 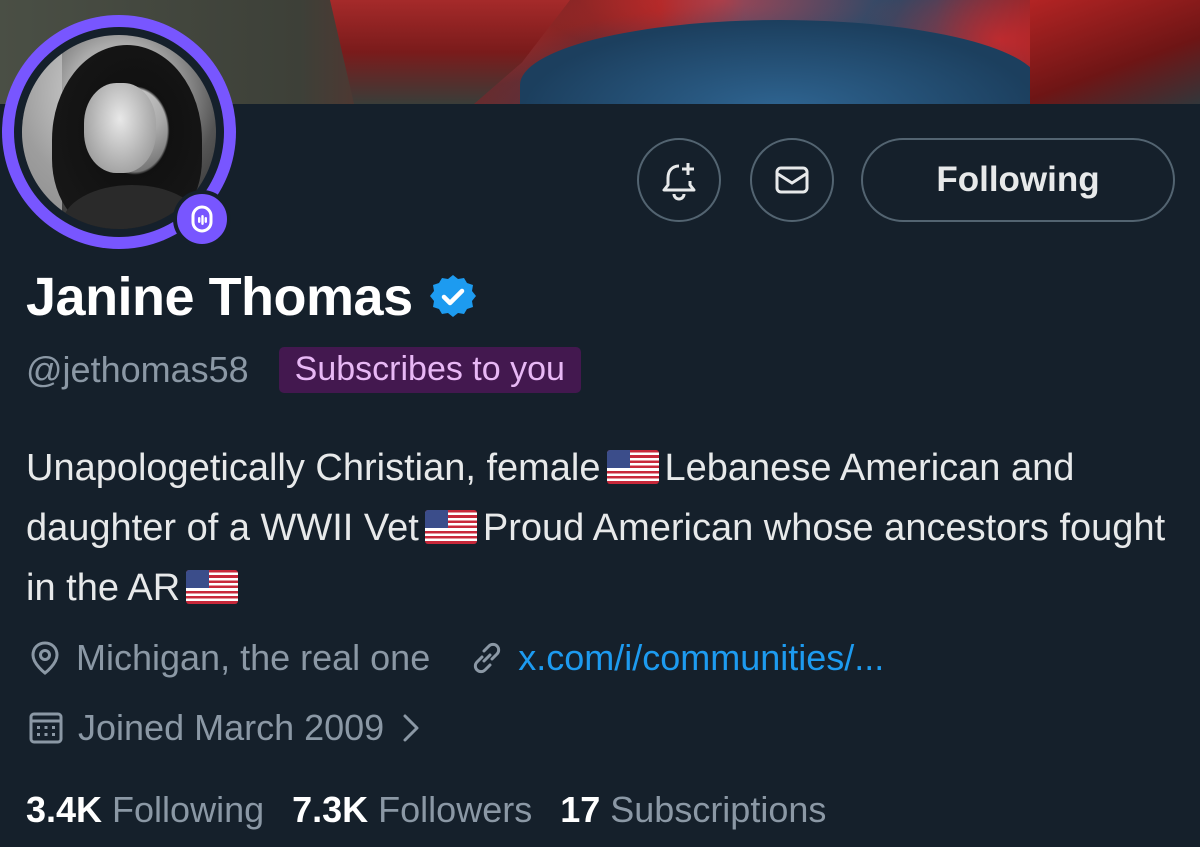 What do you see at coordinates (64, 809) in the screenshot?
I see `following-count: 3.4K` at bounding box center [64, 809].